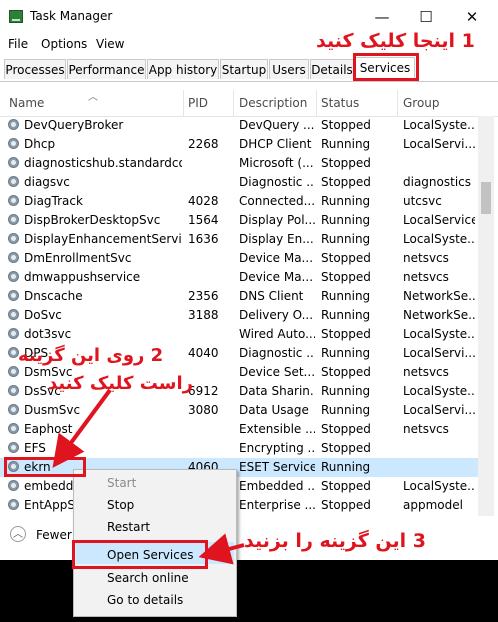  What do you see at coordinates (148, 476) in the screenshot?
I see `annotation-arrows` at bounding box center [148, 476].